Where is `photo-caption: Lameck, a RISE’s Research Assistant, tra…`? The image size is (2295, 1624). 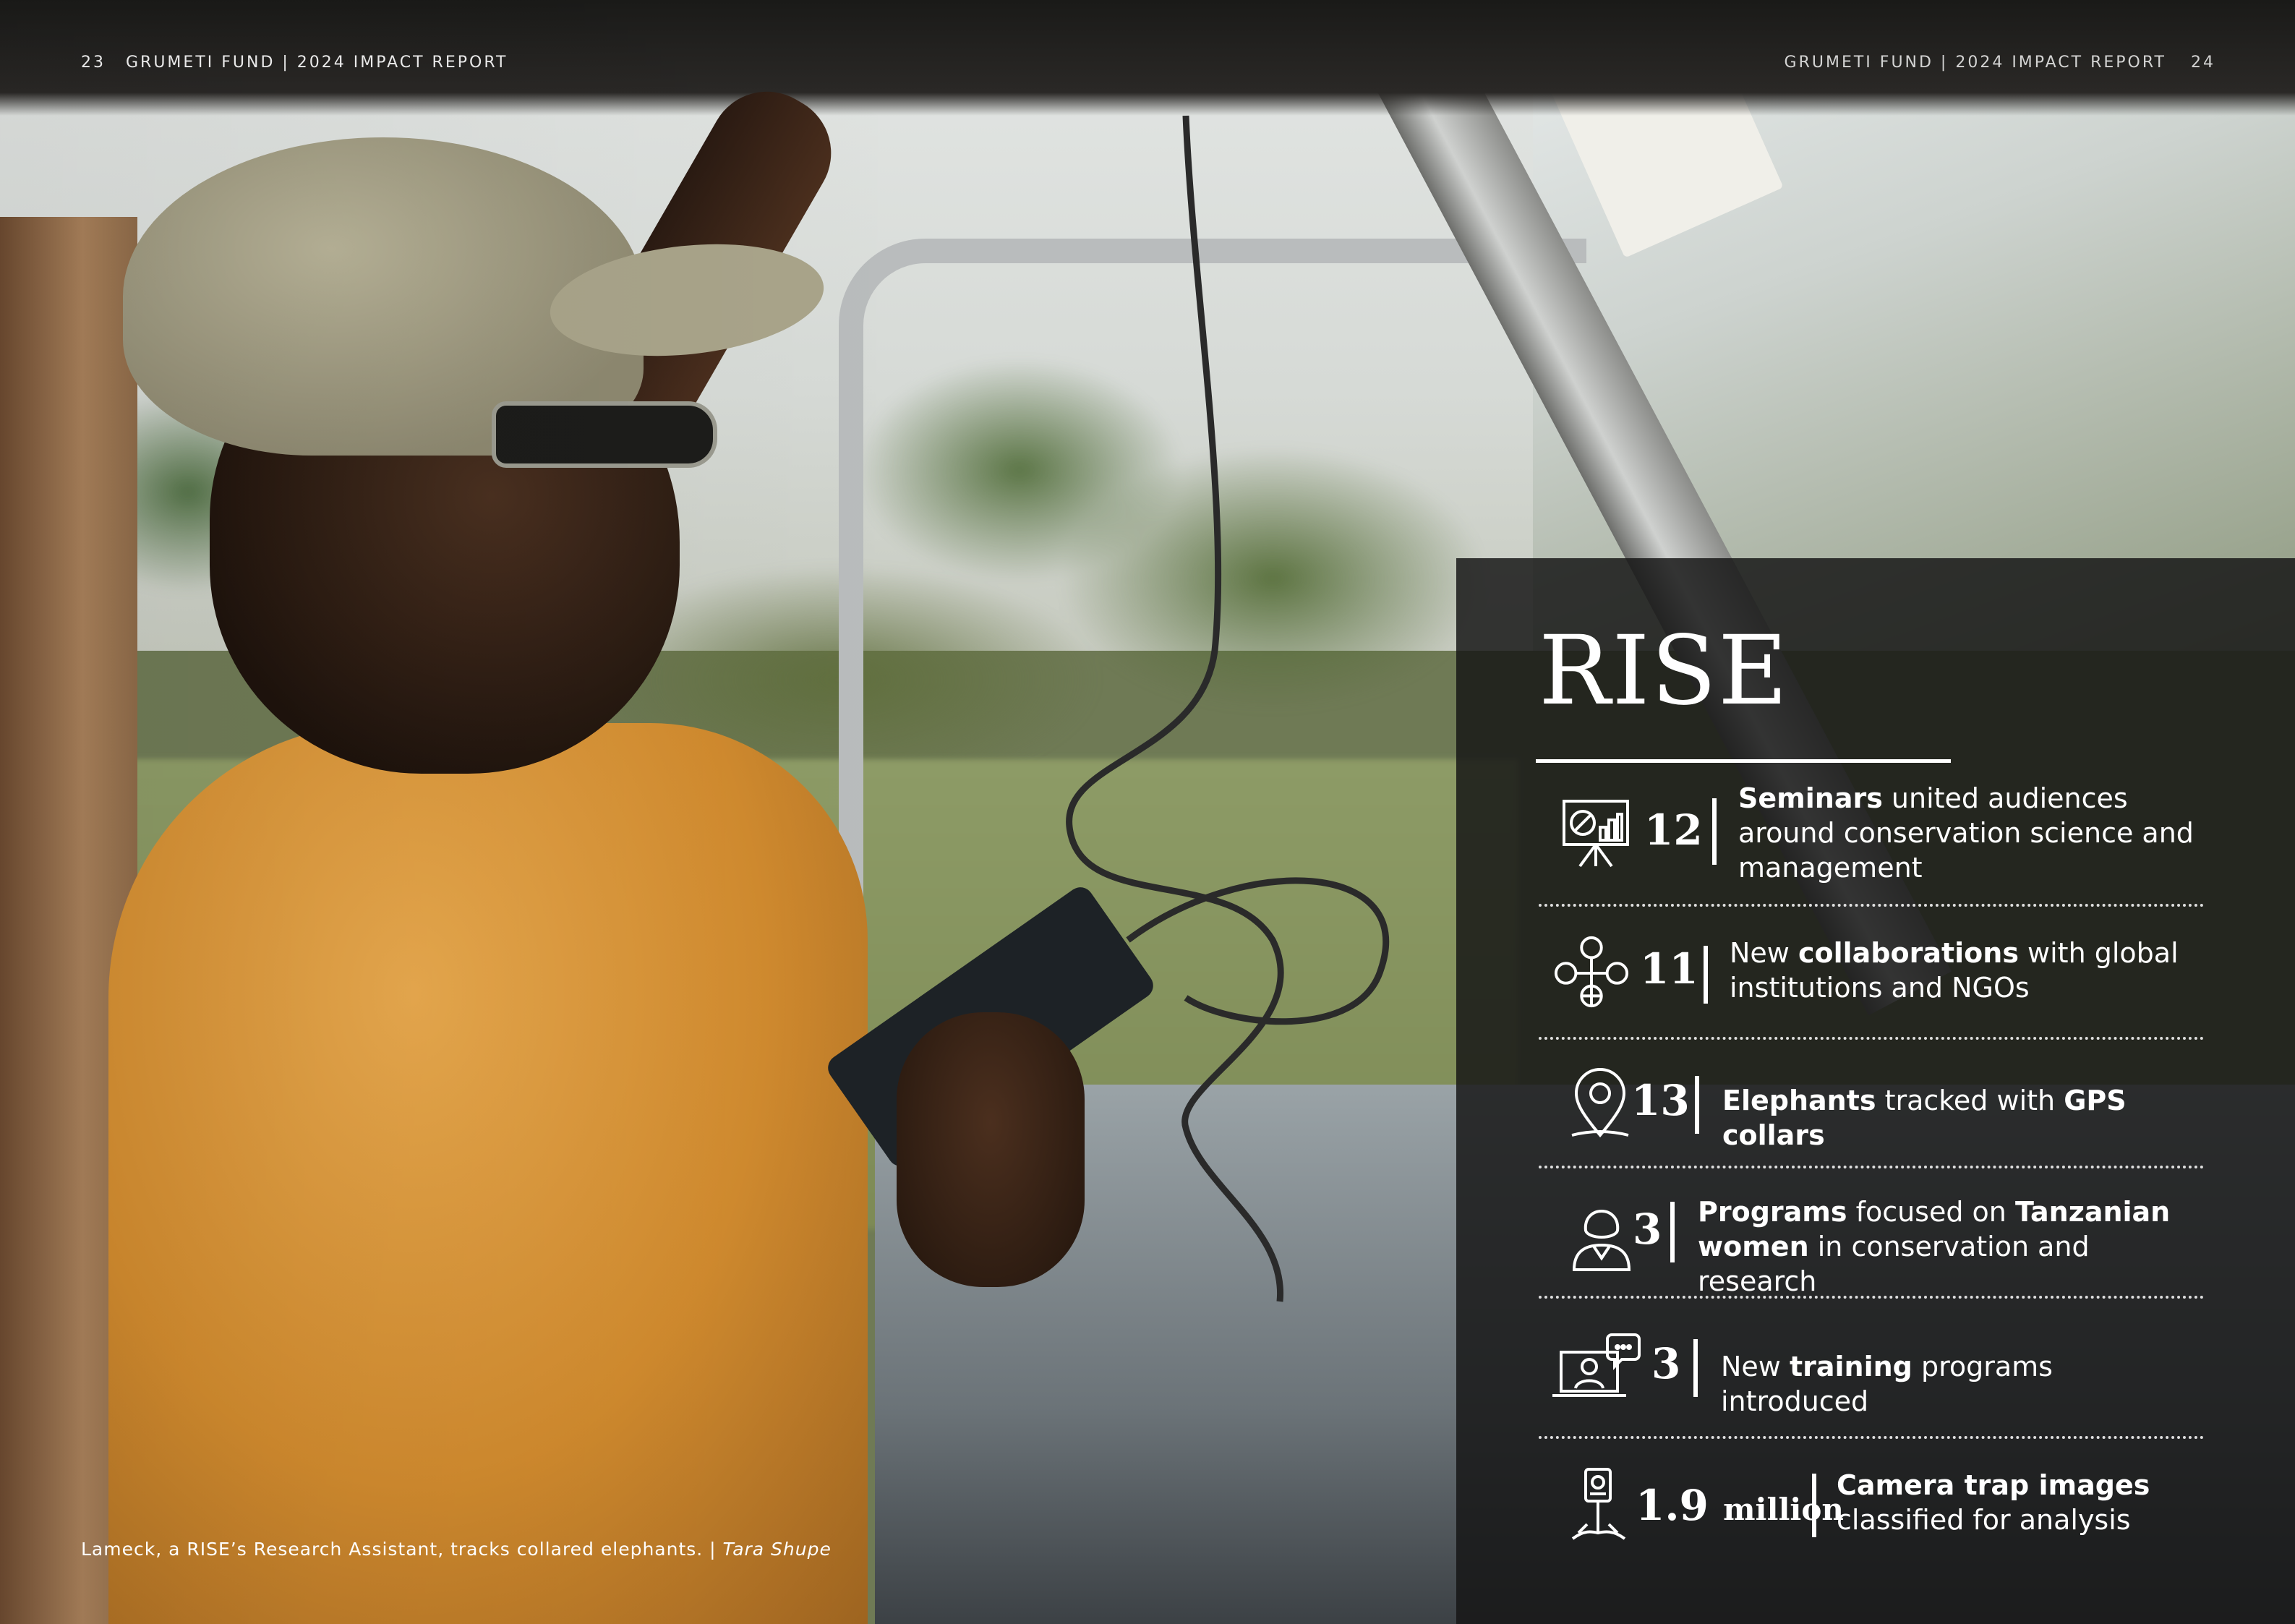
photo-caption: Lameck, a RISE’s Research Assistant, tra… is located at coordinates (456, 1550).